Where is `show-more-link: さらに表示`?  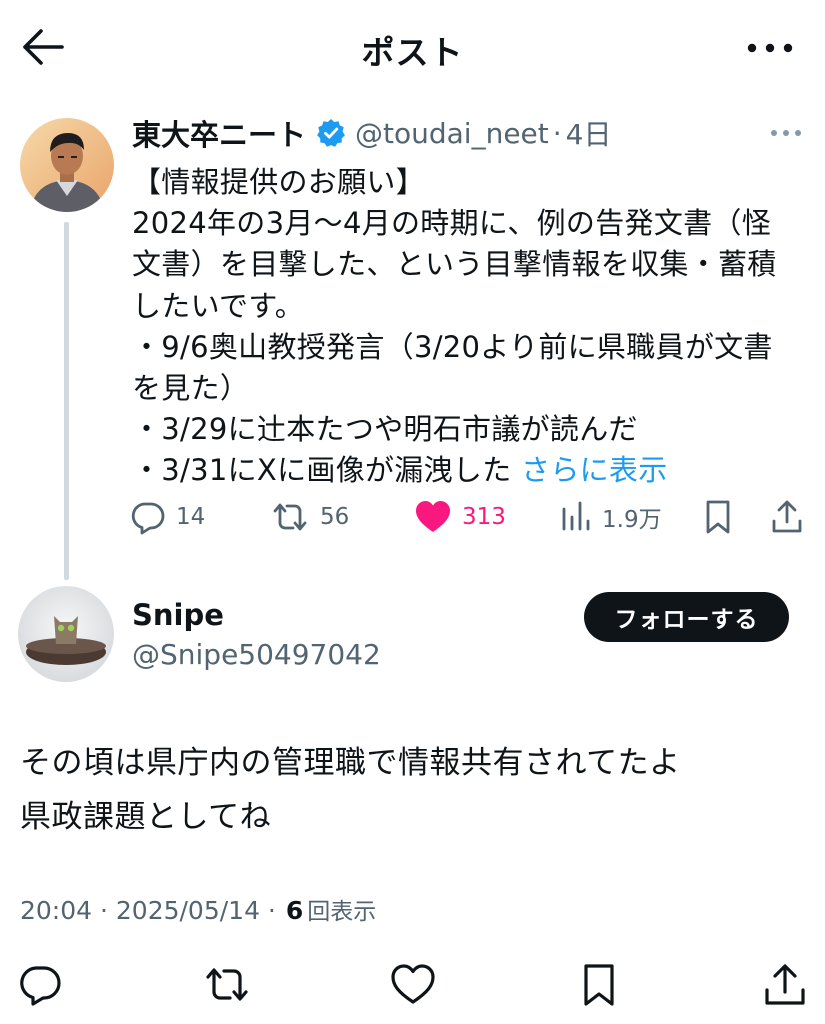
show-more-link: さらに表示 is located at coordinates (594, 470).